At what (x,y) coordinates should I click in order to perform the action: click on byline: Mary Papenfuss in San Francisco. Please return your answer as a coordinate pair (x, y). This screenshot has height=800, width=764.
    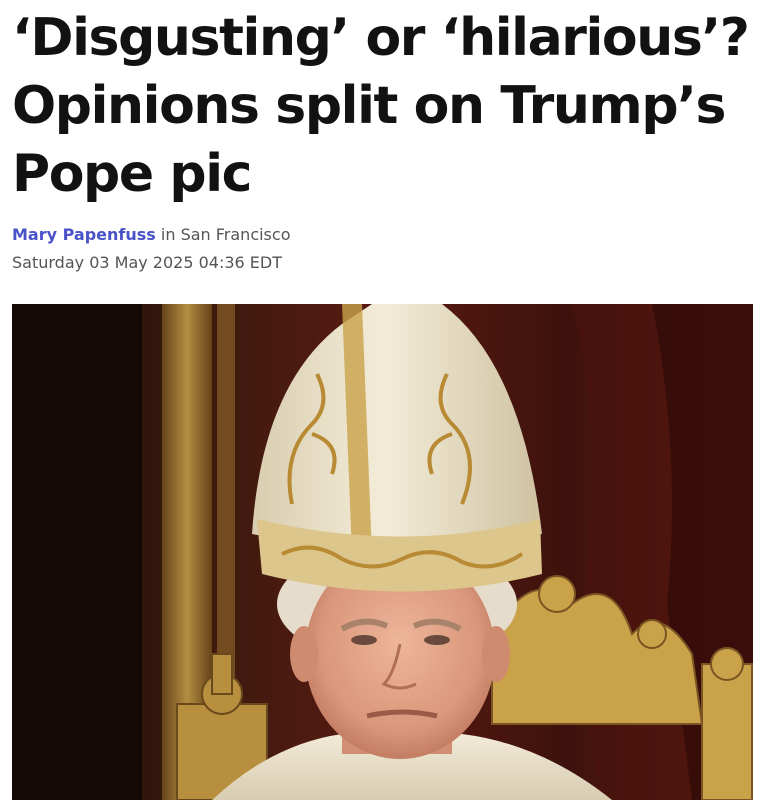
    Looking at the image, I should click on (151, 235).